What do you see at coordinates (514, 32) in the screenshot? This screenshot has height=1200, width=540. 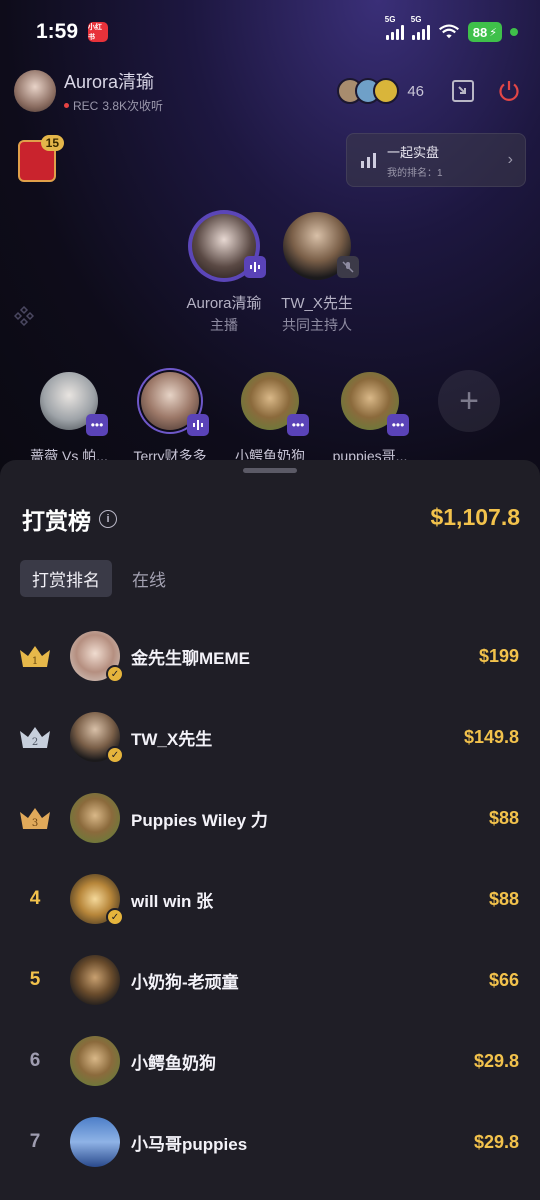 I see `privacy-dot` at bounding box center [514, 32].